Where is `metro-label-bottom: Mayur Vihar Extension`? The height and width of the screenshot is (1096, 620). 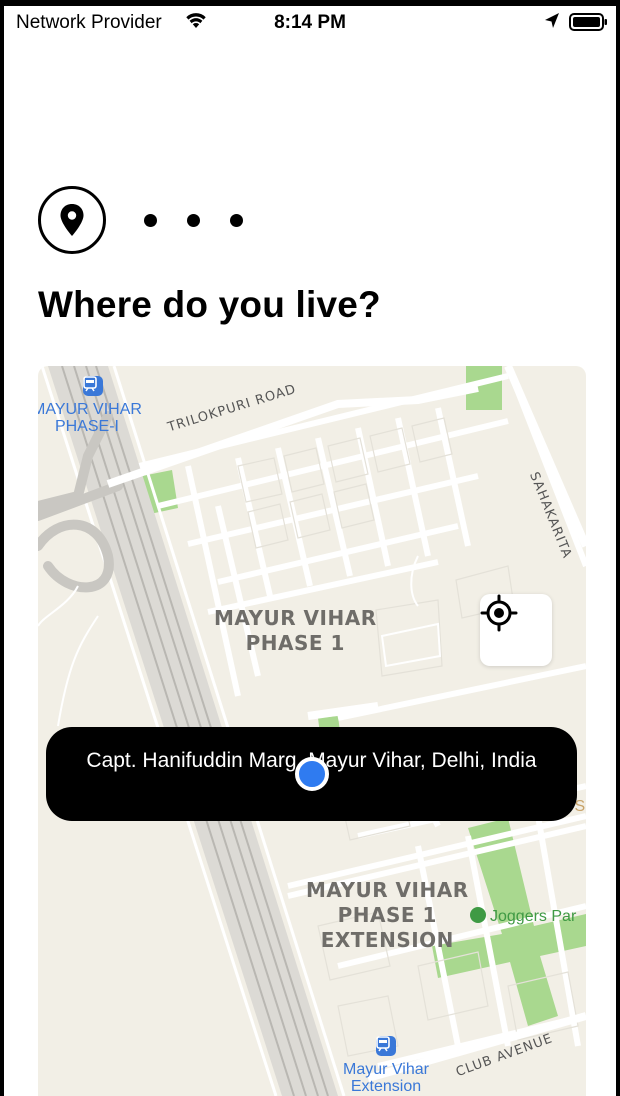
metro-label-bottom: Mayur Vihar Extension is located at coordinates (386, 1078).